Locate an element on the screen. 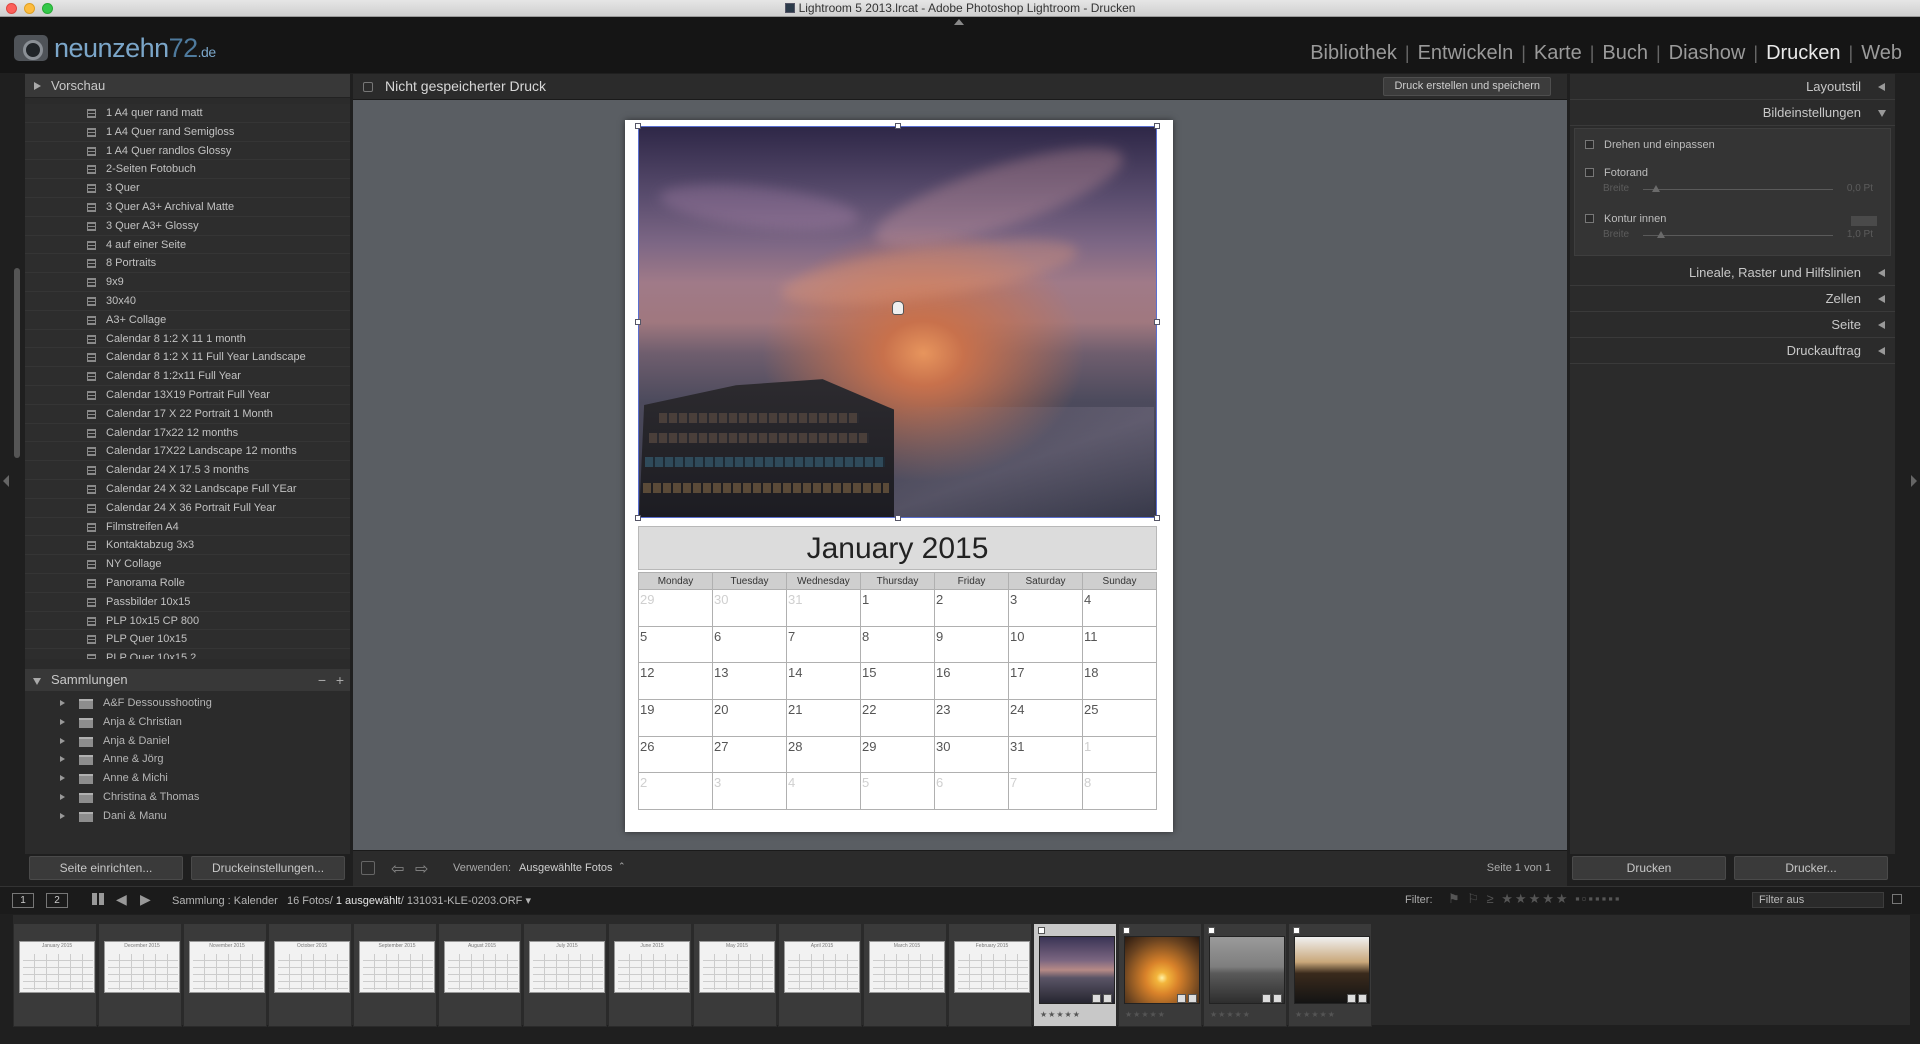  collections-panel-header: Sammlungen − + is located at coordinates (187, 680).